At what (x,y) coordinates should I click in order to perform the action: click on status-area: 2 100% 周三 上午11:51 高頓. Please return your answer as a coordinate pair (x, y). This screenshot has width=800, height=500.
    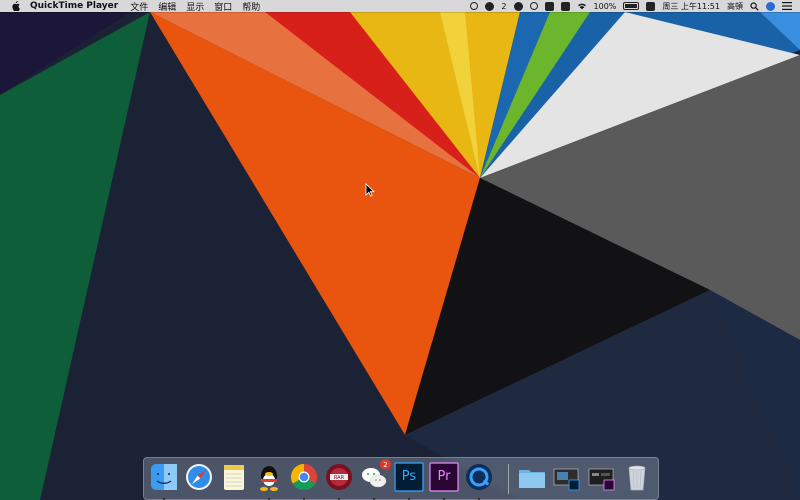
    Looking at the image, I should click on (631, 6).